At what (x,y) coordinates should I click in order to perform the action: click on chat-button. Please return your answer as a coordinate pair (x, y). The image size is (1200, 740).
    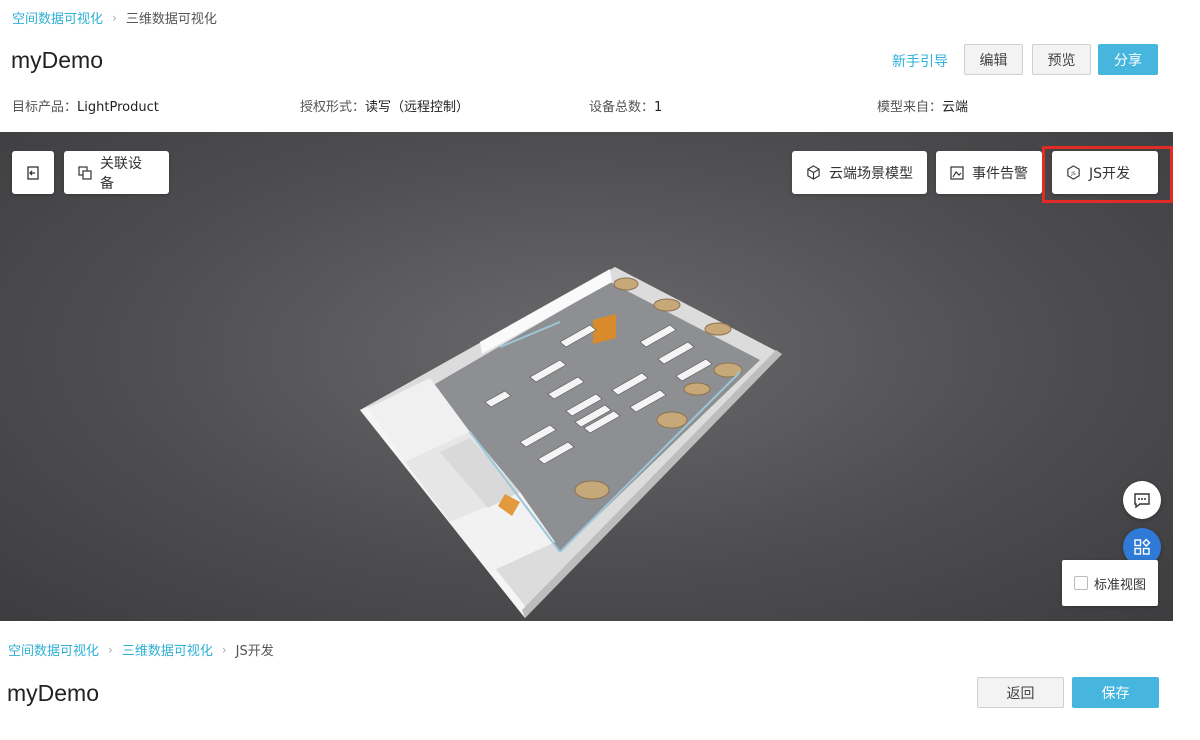
    Looking at the image, I should click on (1142, 500).